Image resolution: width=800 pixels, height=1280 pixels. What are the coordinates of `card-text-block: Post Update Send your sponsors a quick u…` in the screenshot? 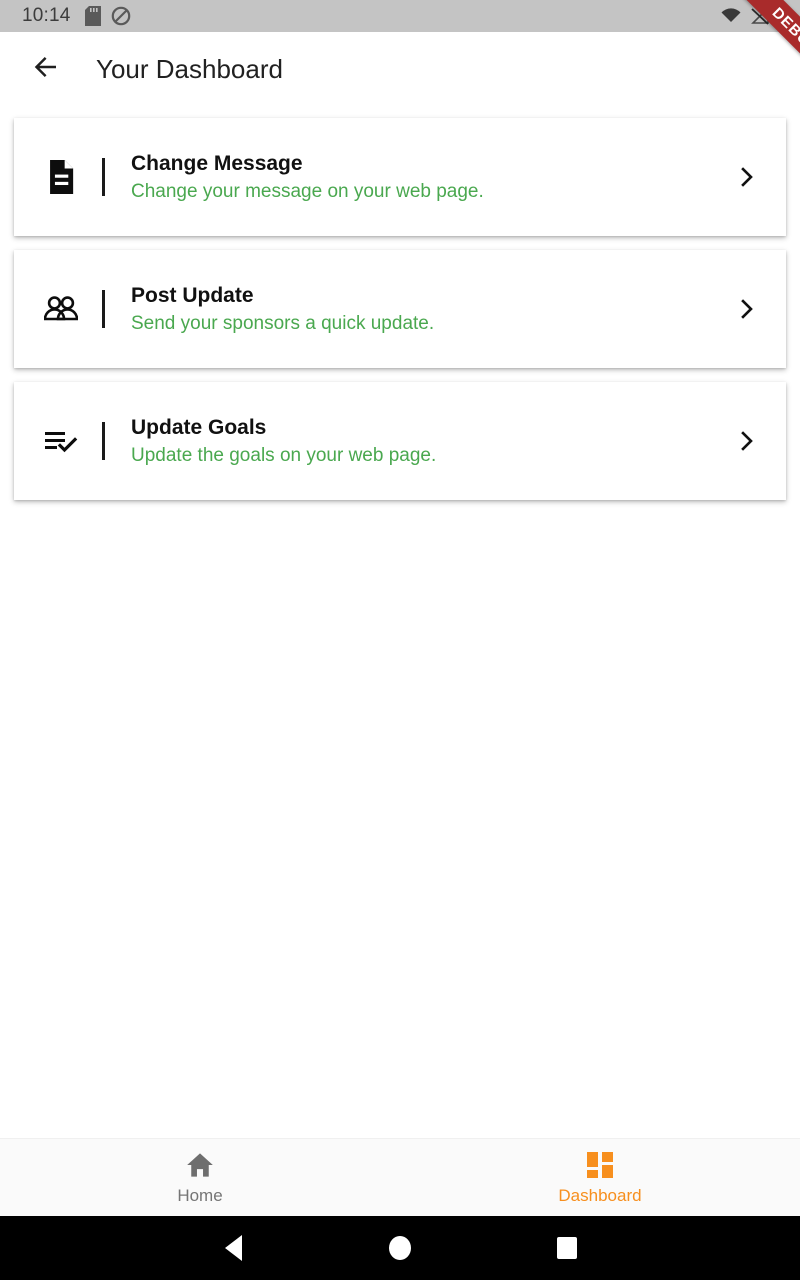 It's located at (430, 309).